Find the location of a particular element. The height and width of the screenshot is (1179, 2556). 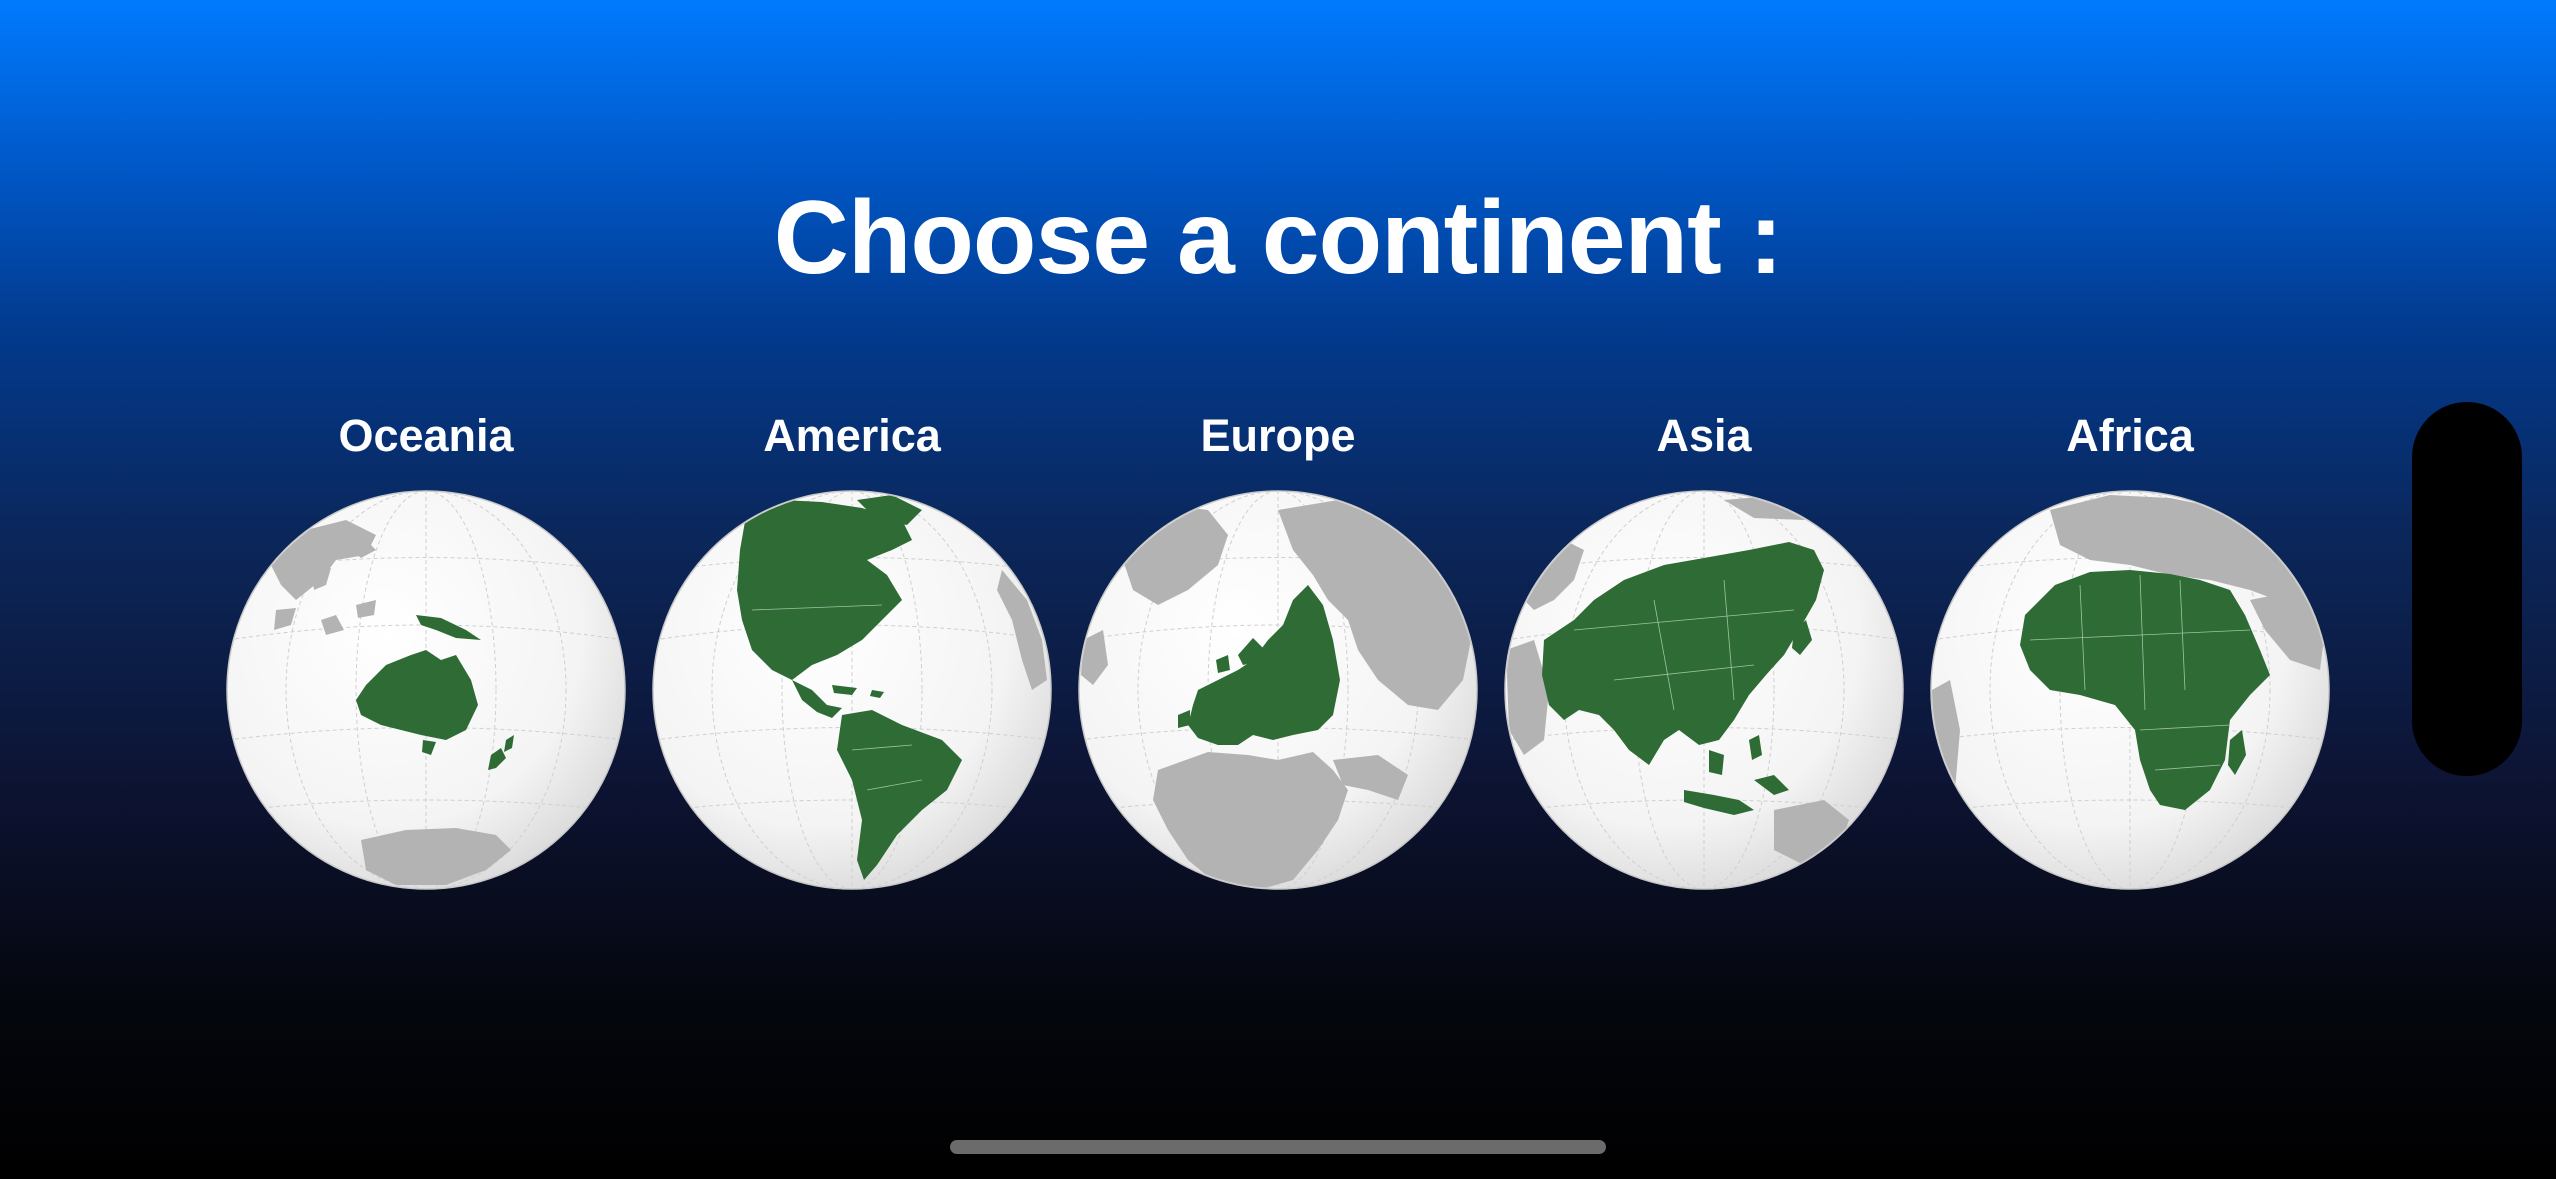

continent-card-asia: Asia is located at coordinates (1704, 650).